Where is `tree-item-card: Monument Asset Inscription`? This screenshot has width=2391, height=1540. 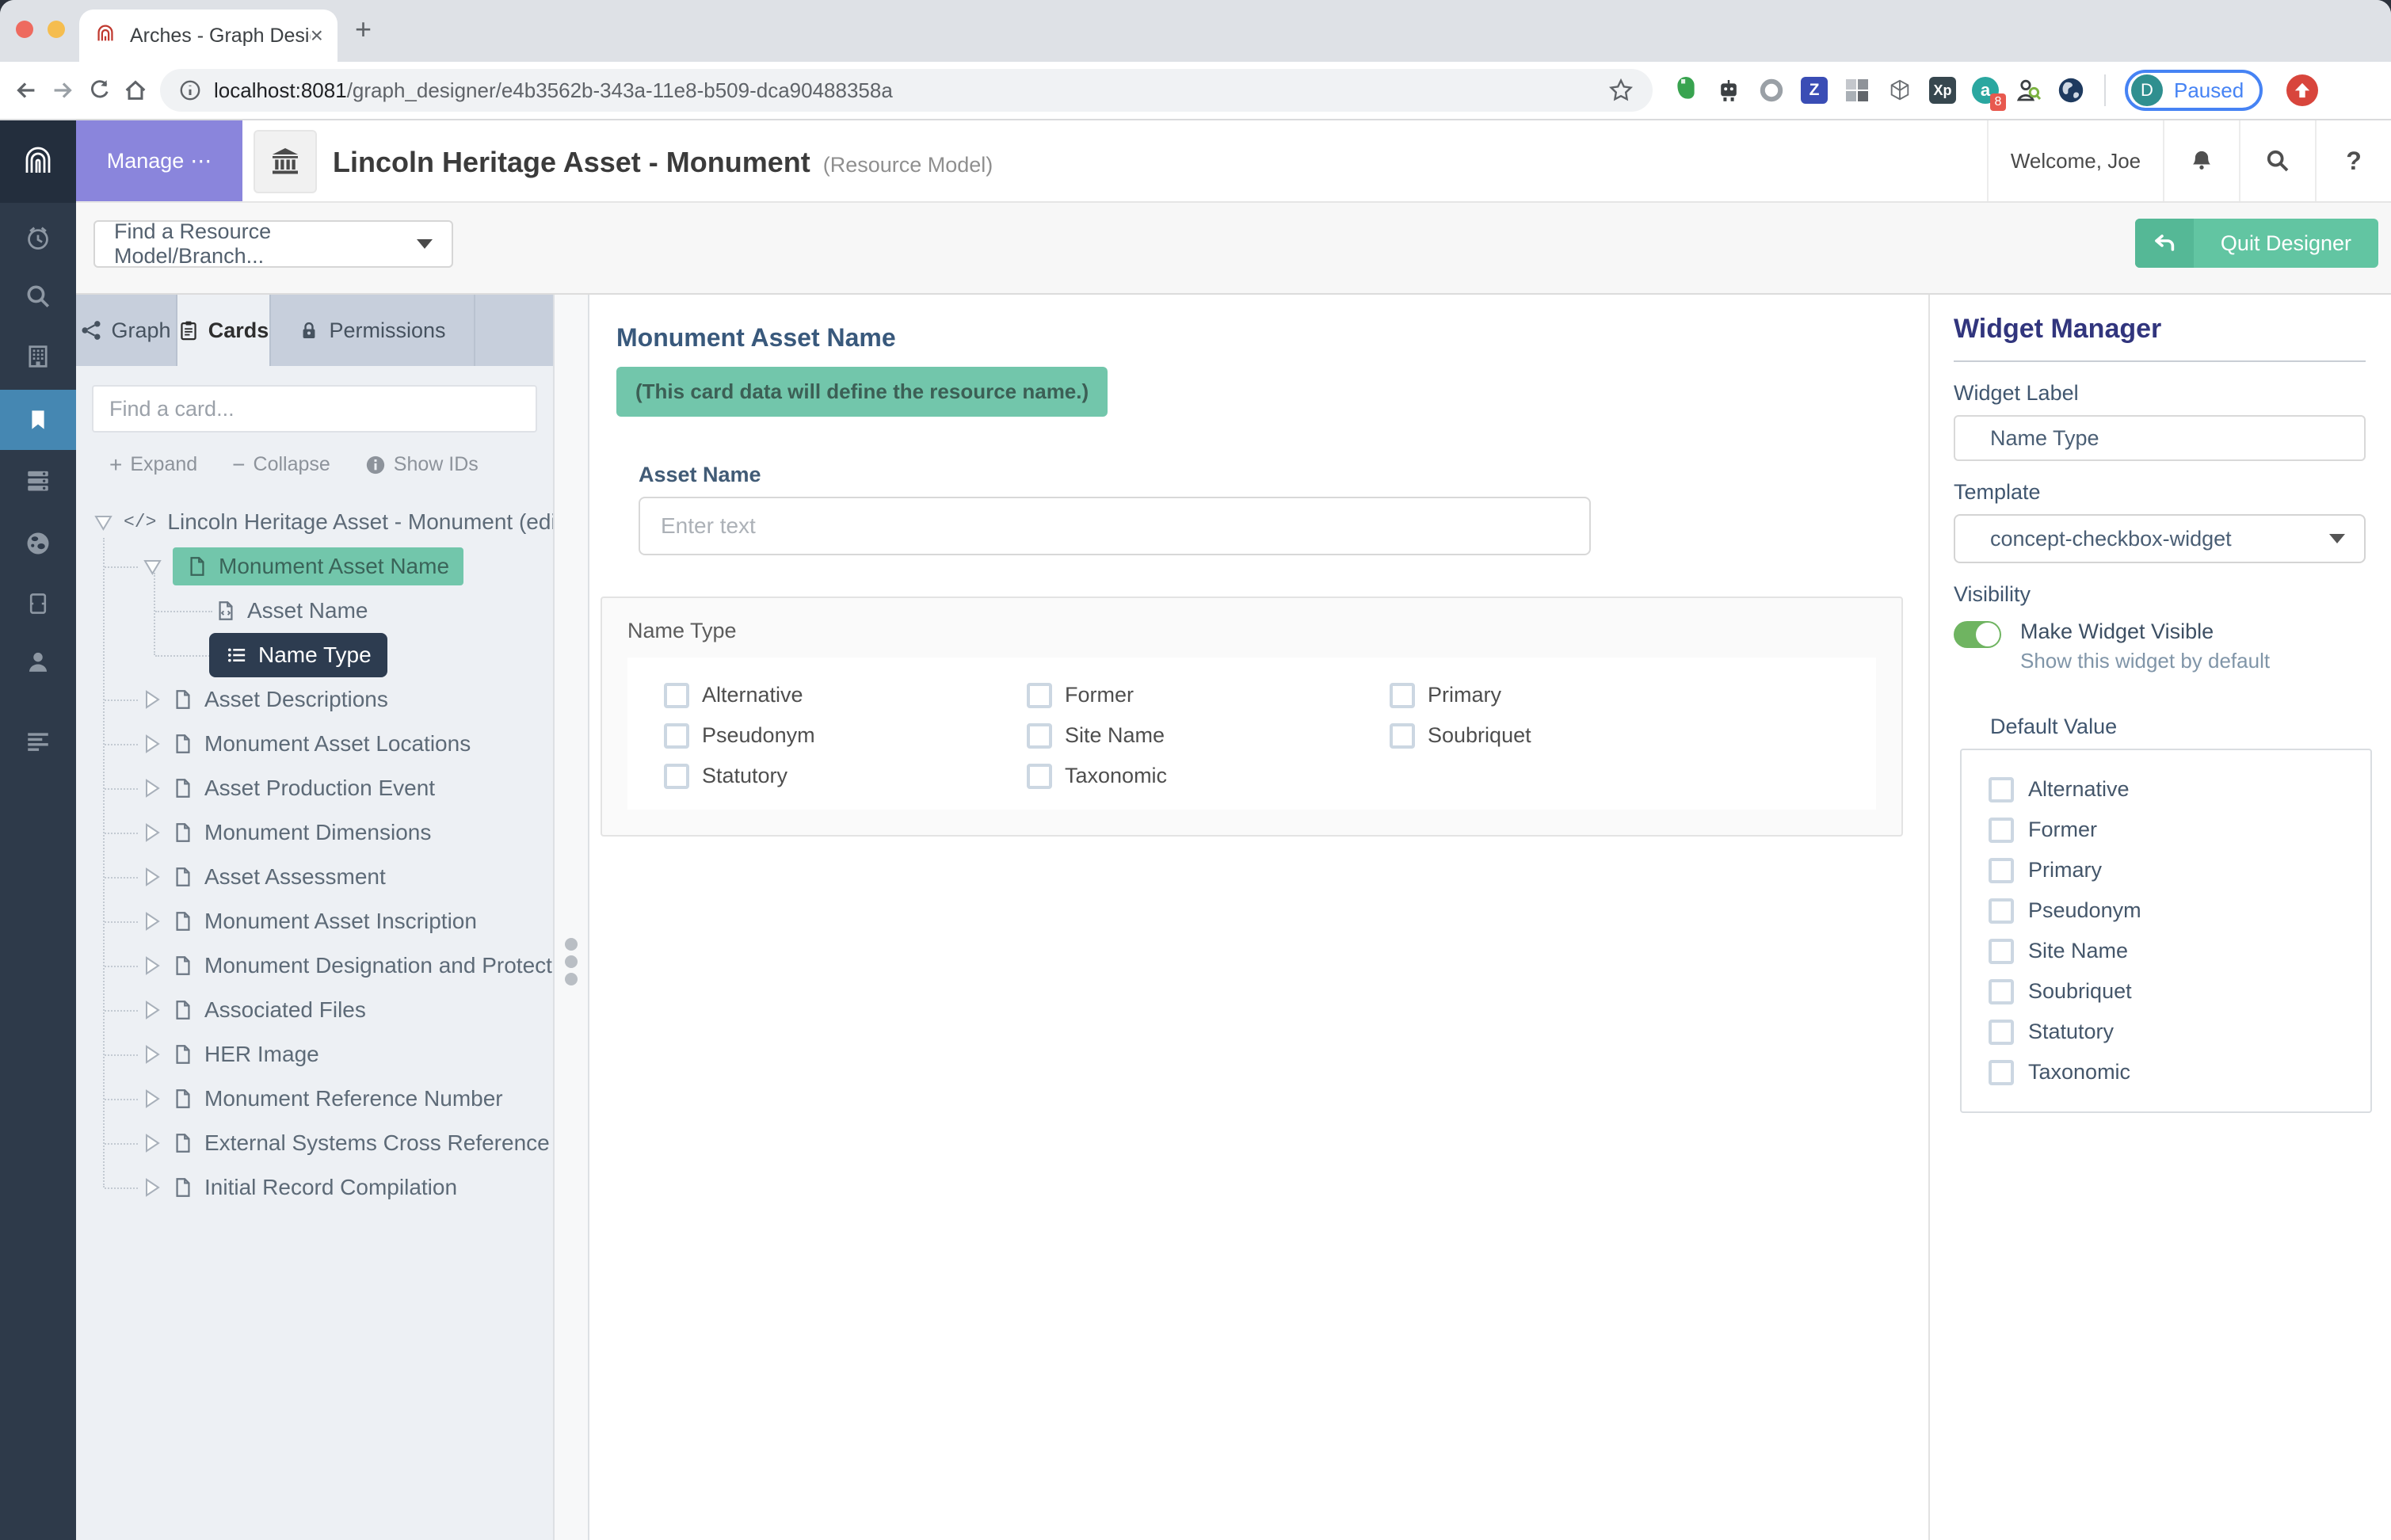
tree-item-card: Monument Asset Inscription is located at coordinates (314, 921).